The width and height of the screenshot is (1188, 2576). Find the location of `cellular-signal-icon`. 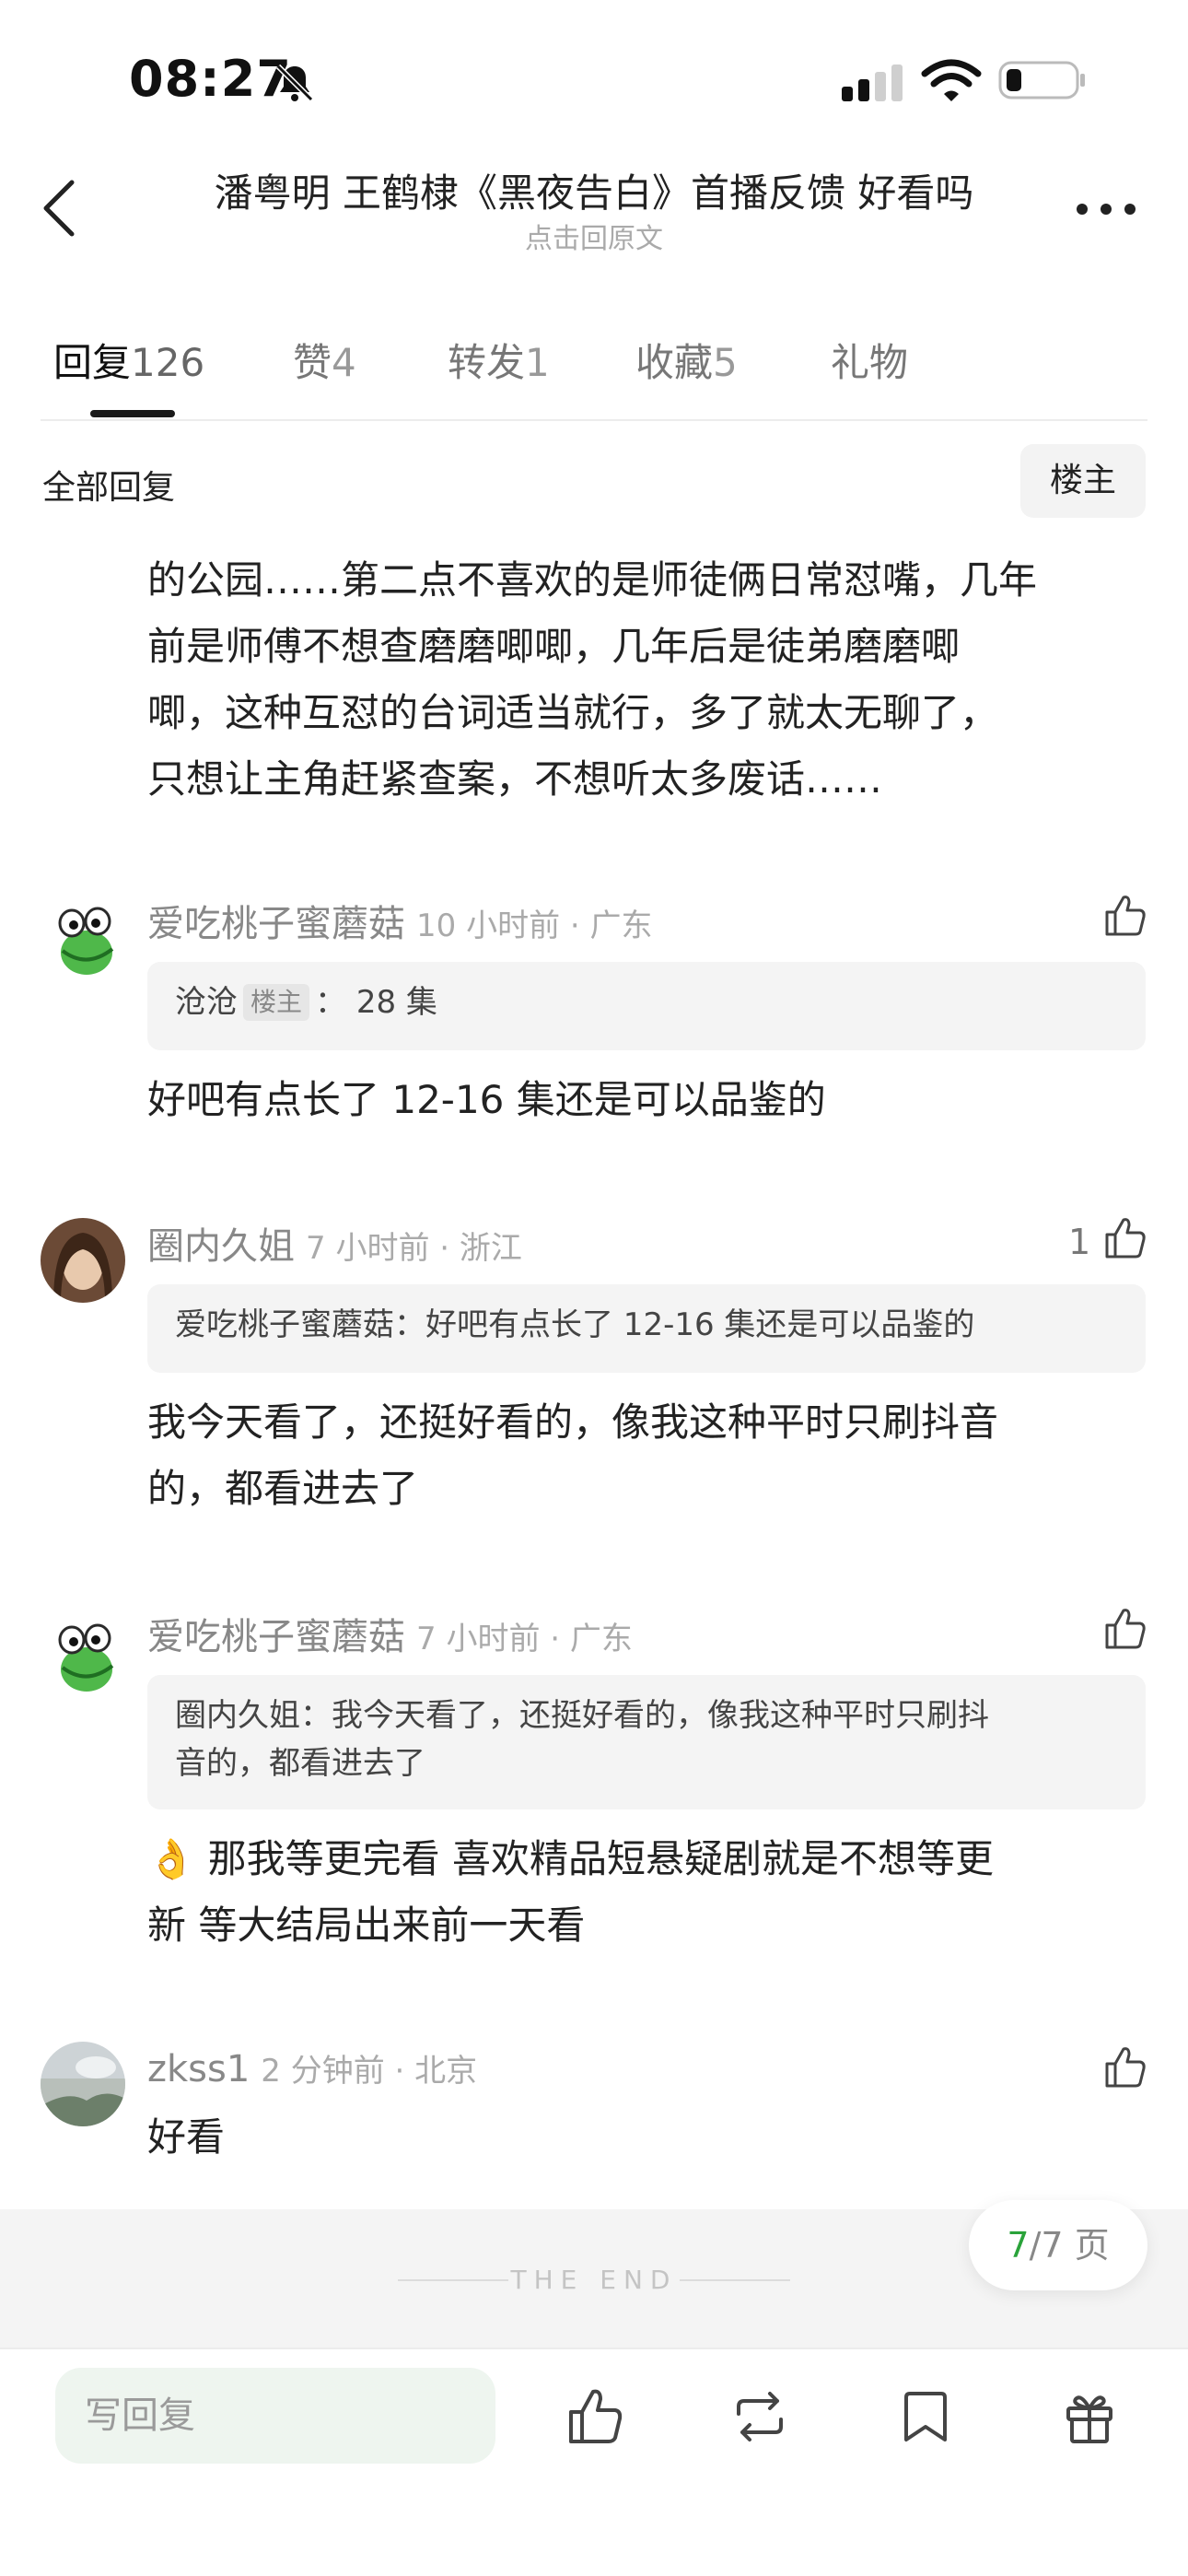

cellular-signal-icon is located at coordinates (872, 82).